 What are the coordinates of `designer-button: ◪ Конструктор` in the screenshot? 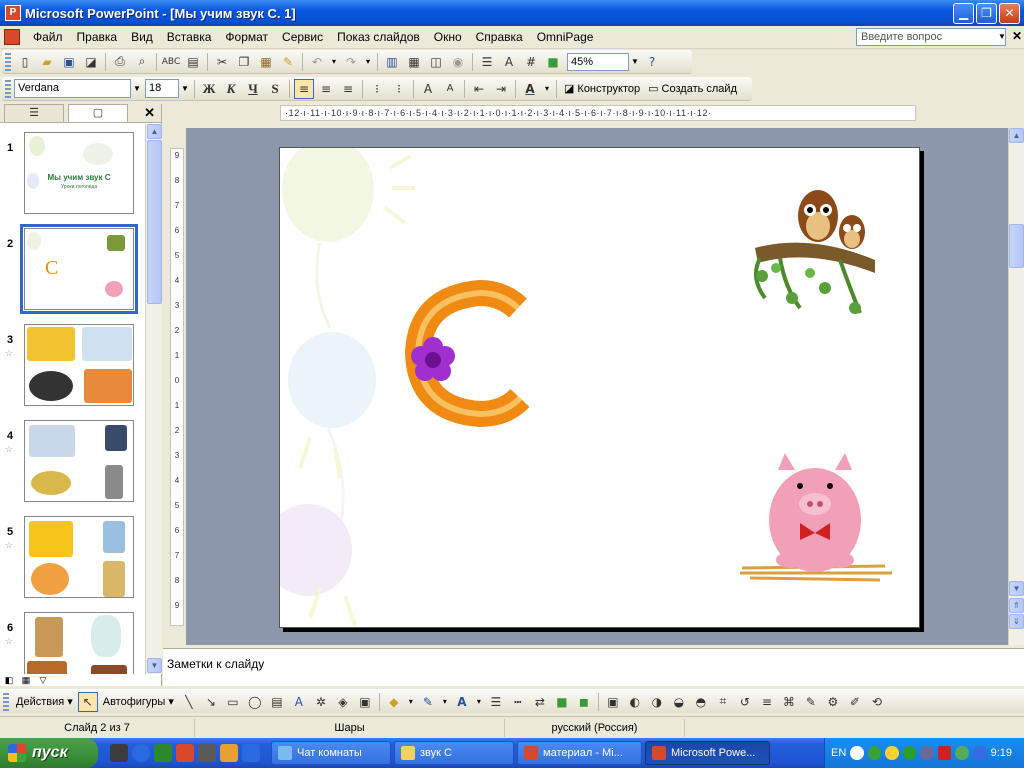 It's located at (602, 89).